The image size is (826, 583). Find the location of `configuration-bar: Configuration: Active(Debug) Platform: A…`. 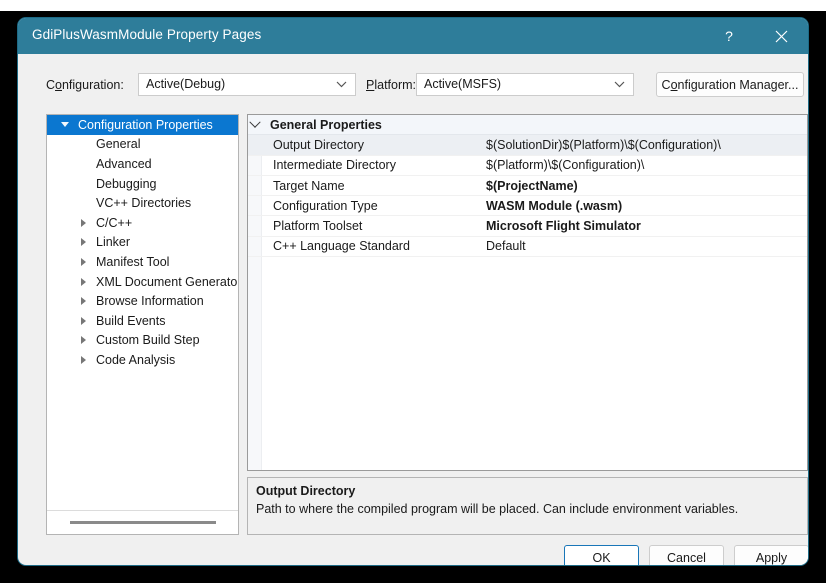

configuration-bar: Configuration: Active(Debug) Platform: A… is located at coordinates (413, 77).